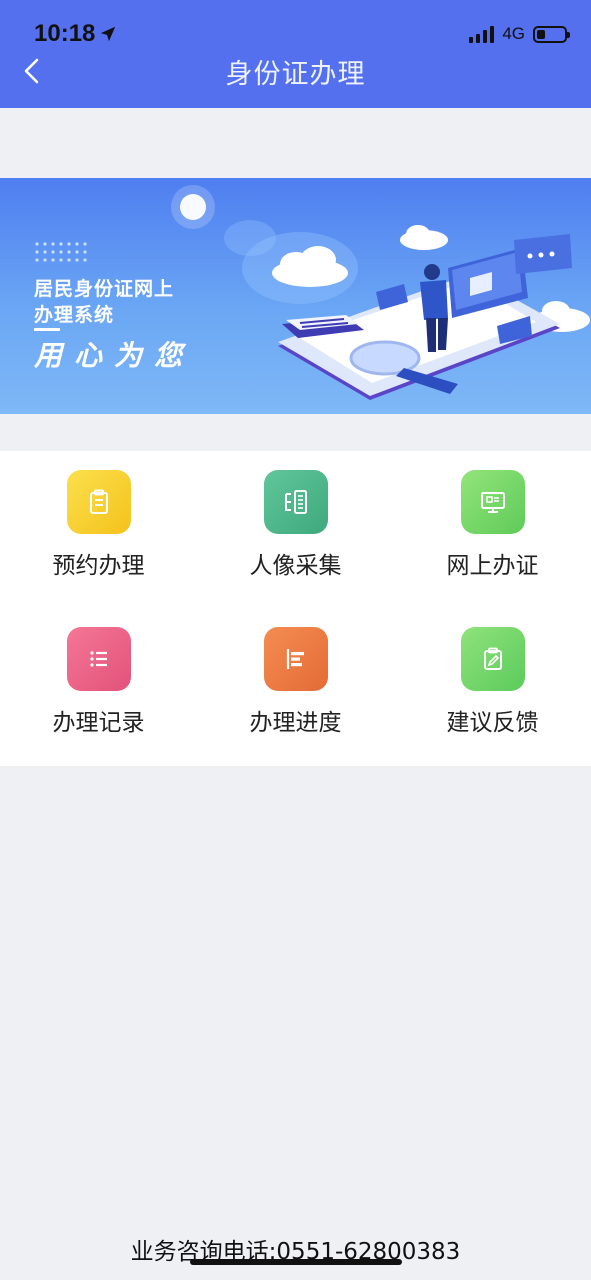 The width and height of the screenshot is (591, 1280). Describe the element at coordinates (296, 1262) in the screenshot. I see `home-indicator` at that location.